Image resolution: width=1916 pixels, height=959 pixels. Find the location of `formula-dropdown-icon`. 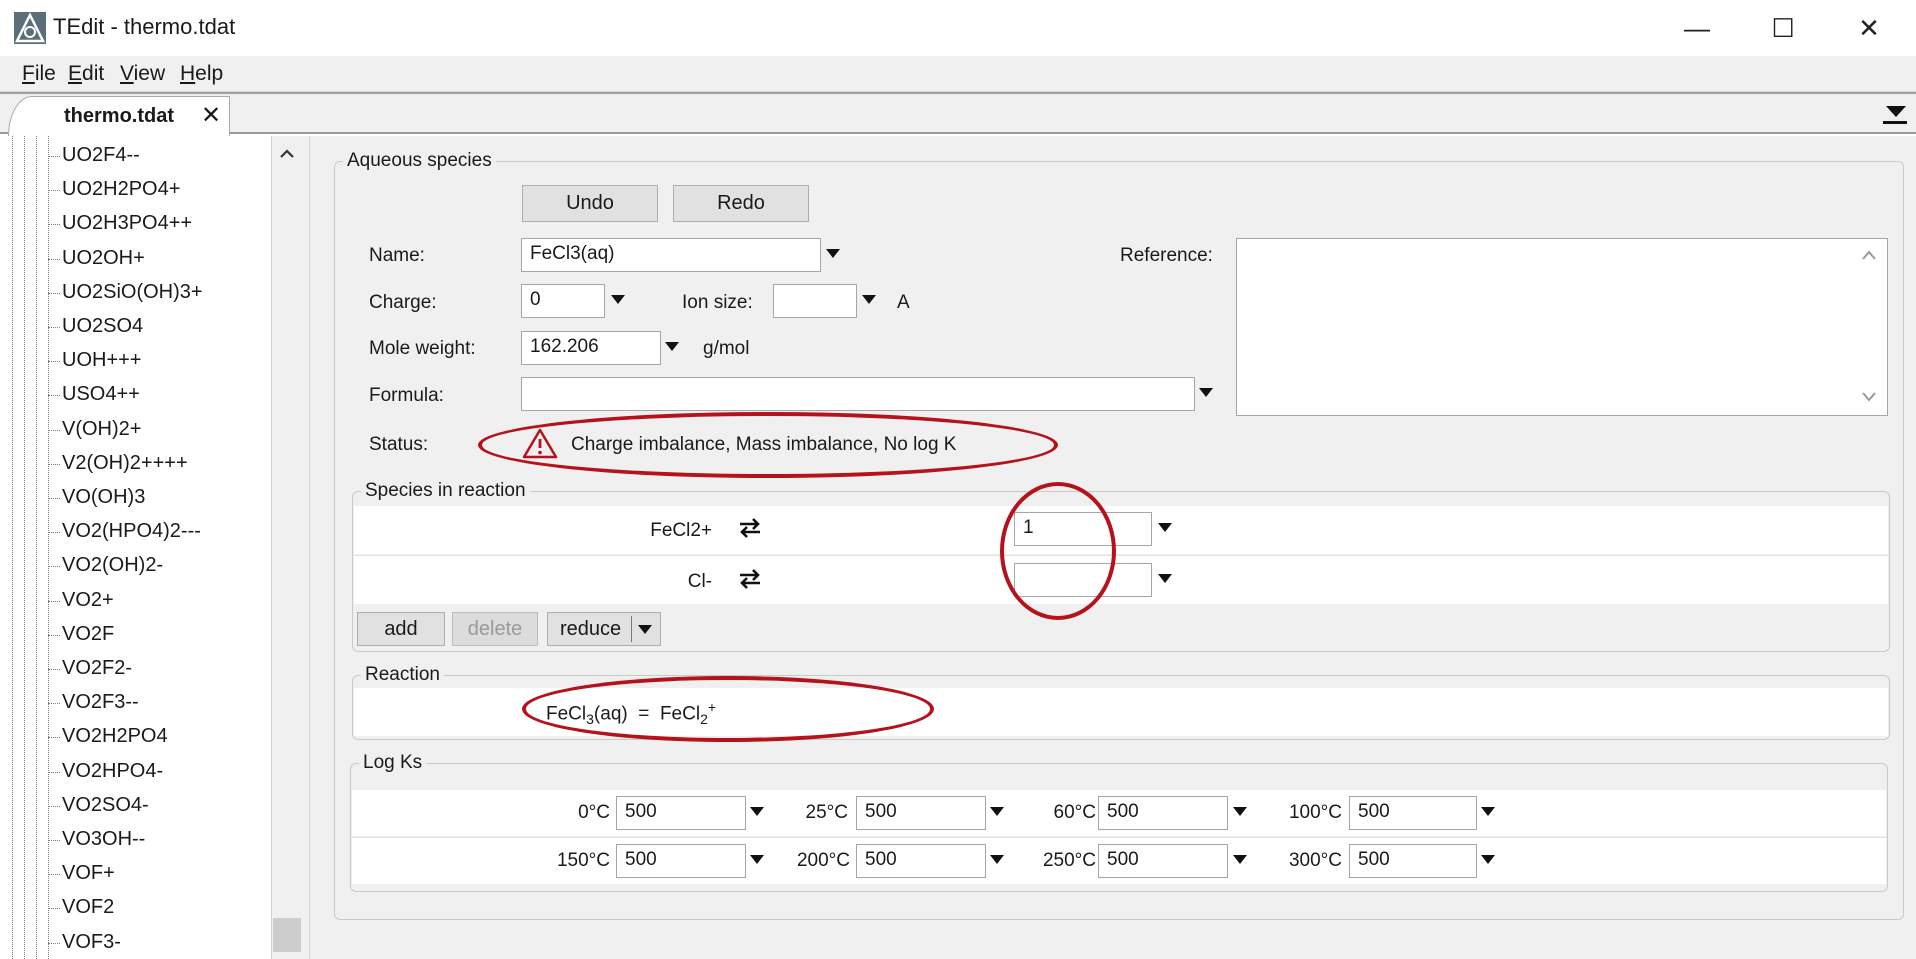

formula-dropdown-icon is located at coordinates (1206, 392).